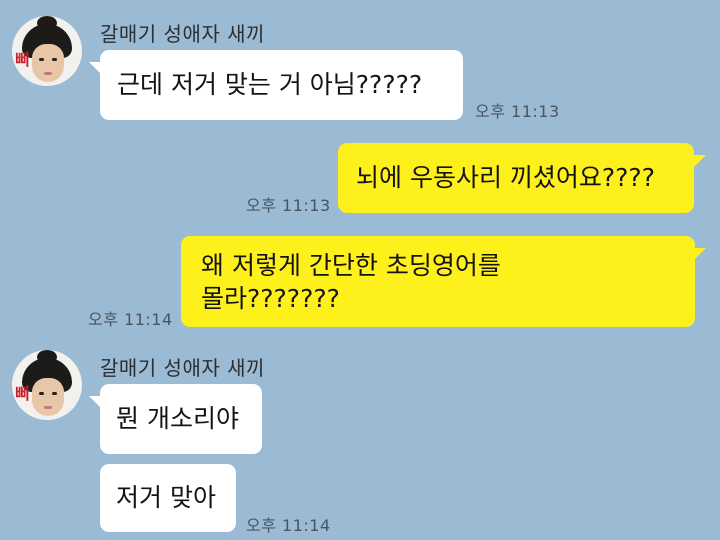  What do you see at coordinates (351, 265) in the screenshot?
I see `message-text-line: 왜 저렇게 간단한 초딩영어를` at bounding box center [351, 265].